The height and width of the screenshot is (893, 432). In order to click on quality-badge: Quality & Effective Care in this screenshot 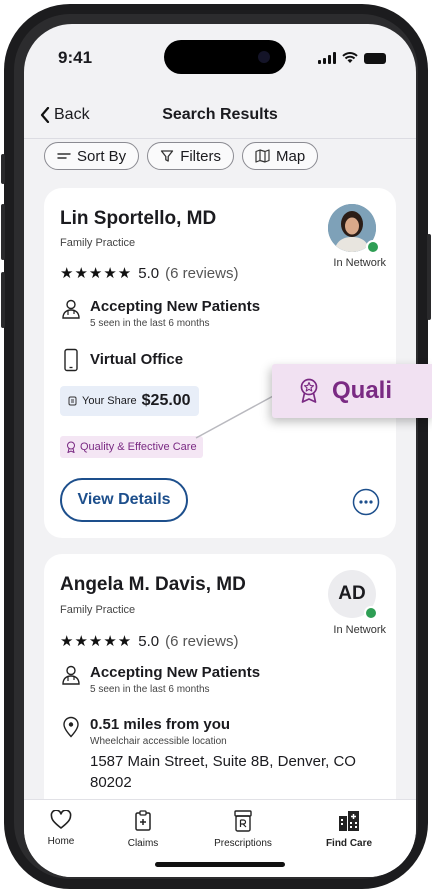, I will do `click(131, 447)`.